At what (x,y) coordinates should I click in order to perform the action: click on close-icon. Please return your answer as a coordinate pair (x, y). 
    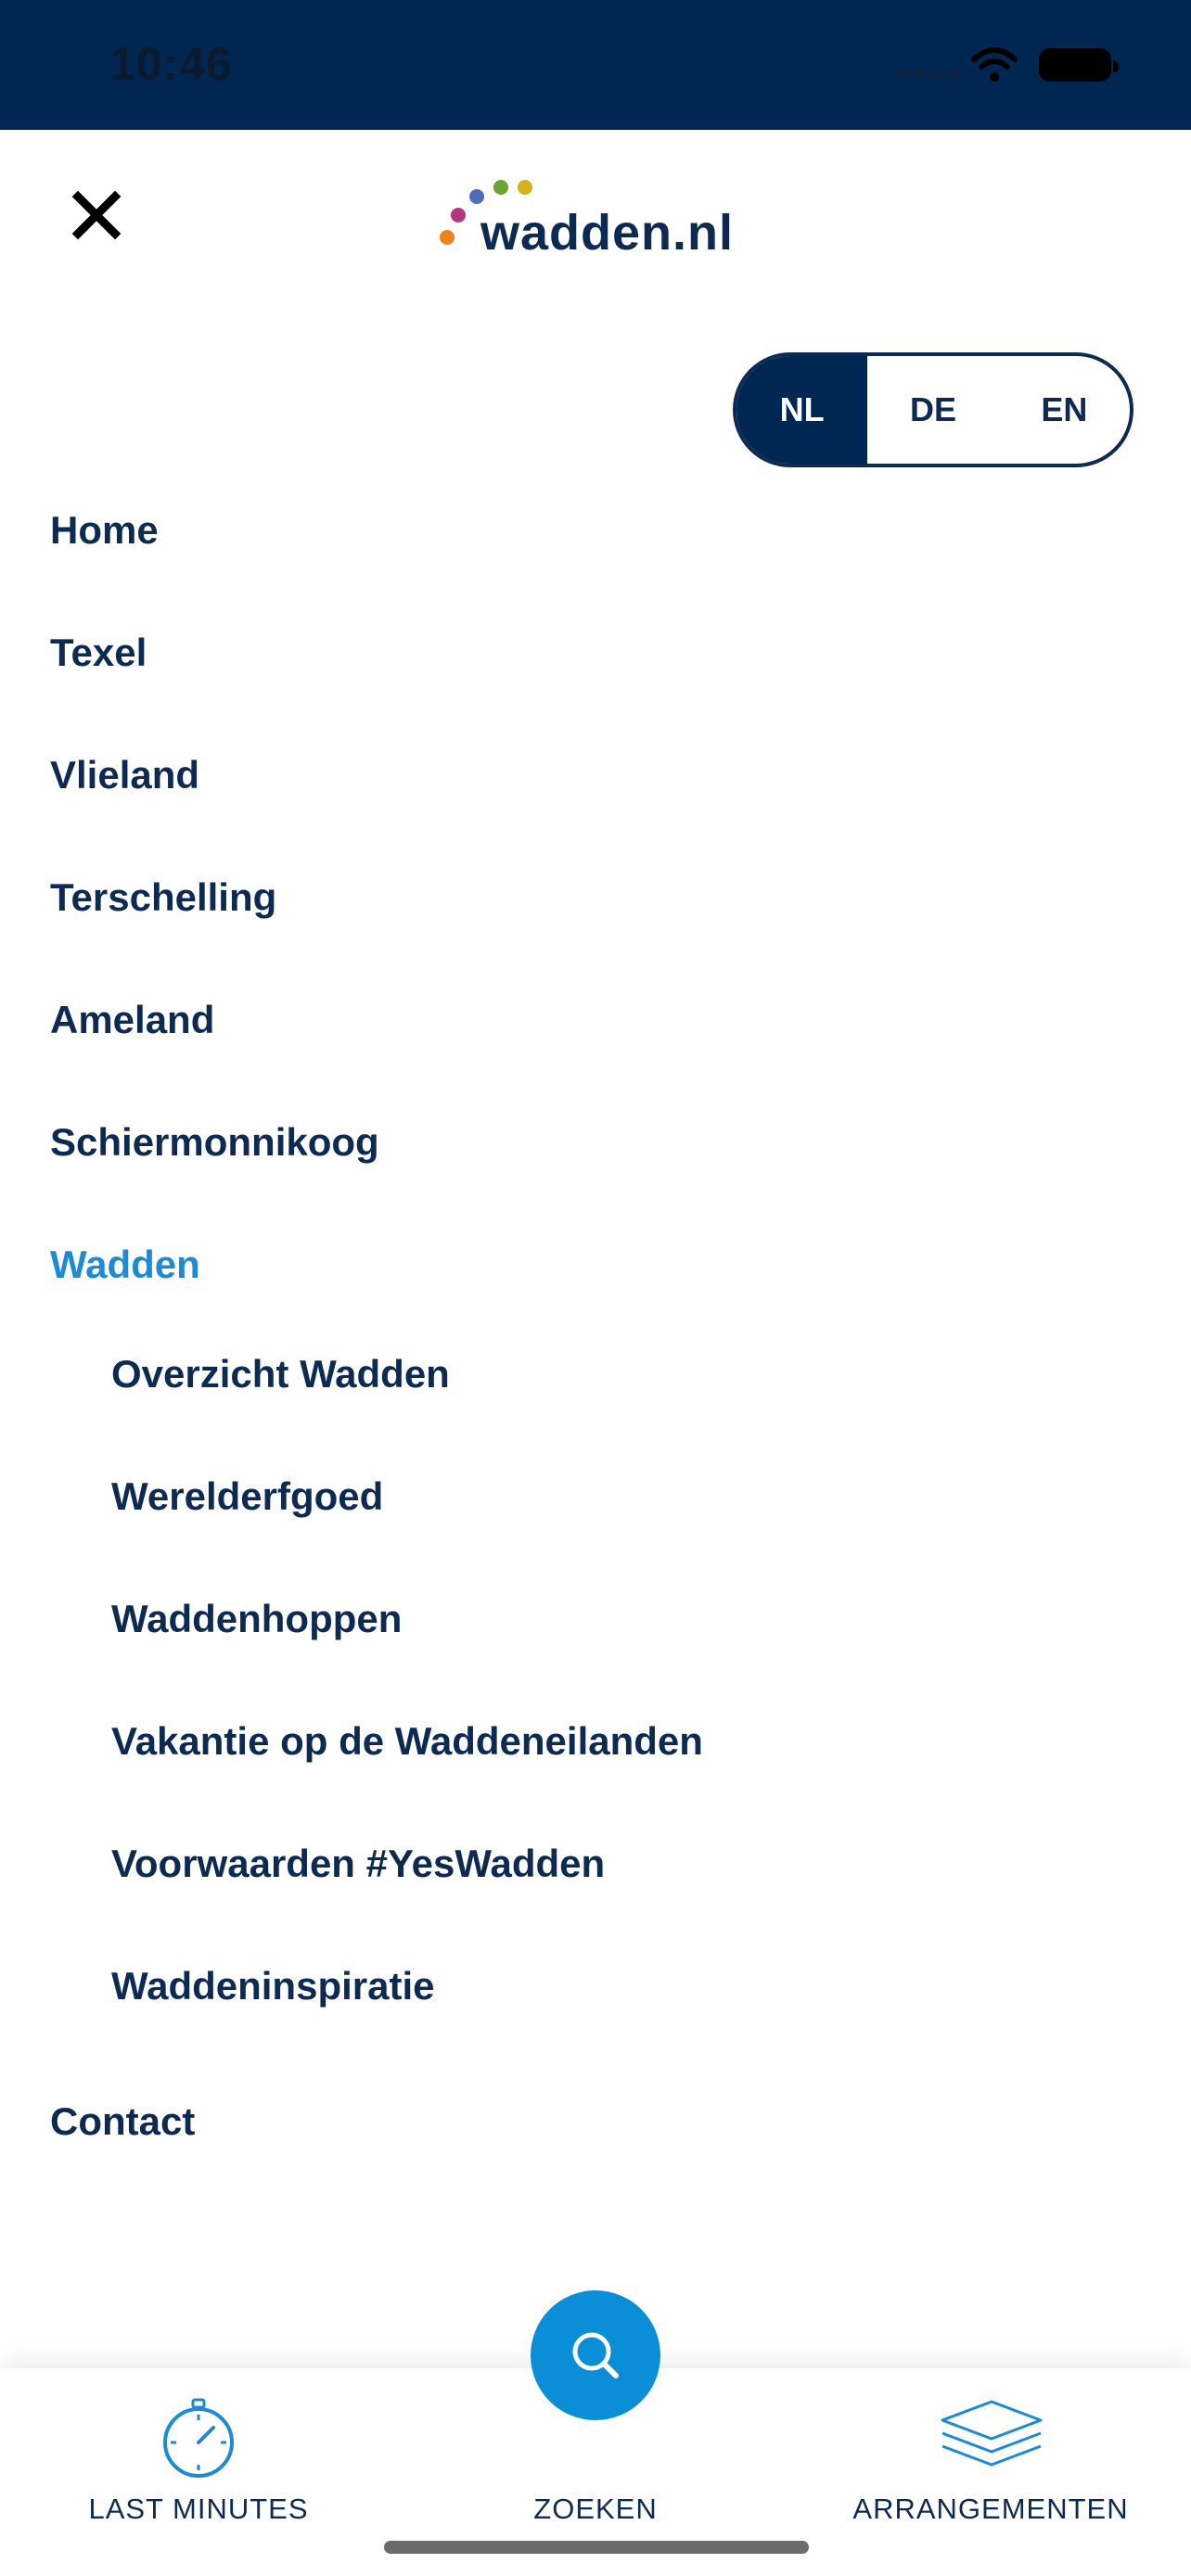
    Looking at the image, I should click on (96, 215).